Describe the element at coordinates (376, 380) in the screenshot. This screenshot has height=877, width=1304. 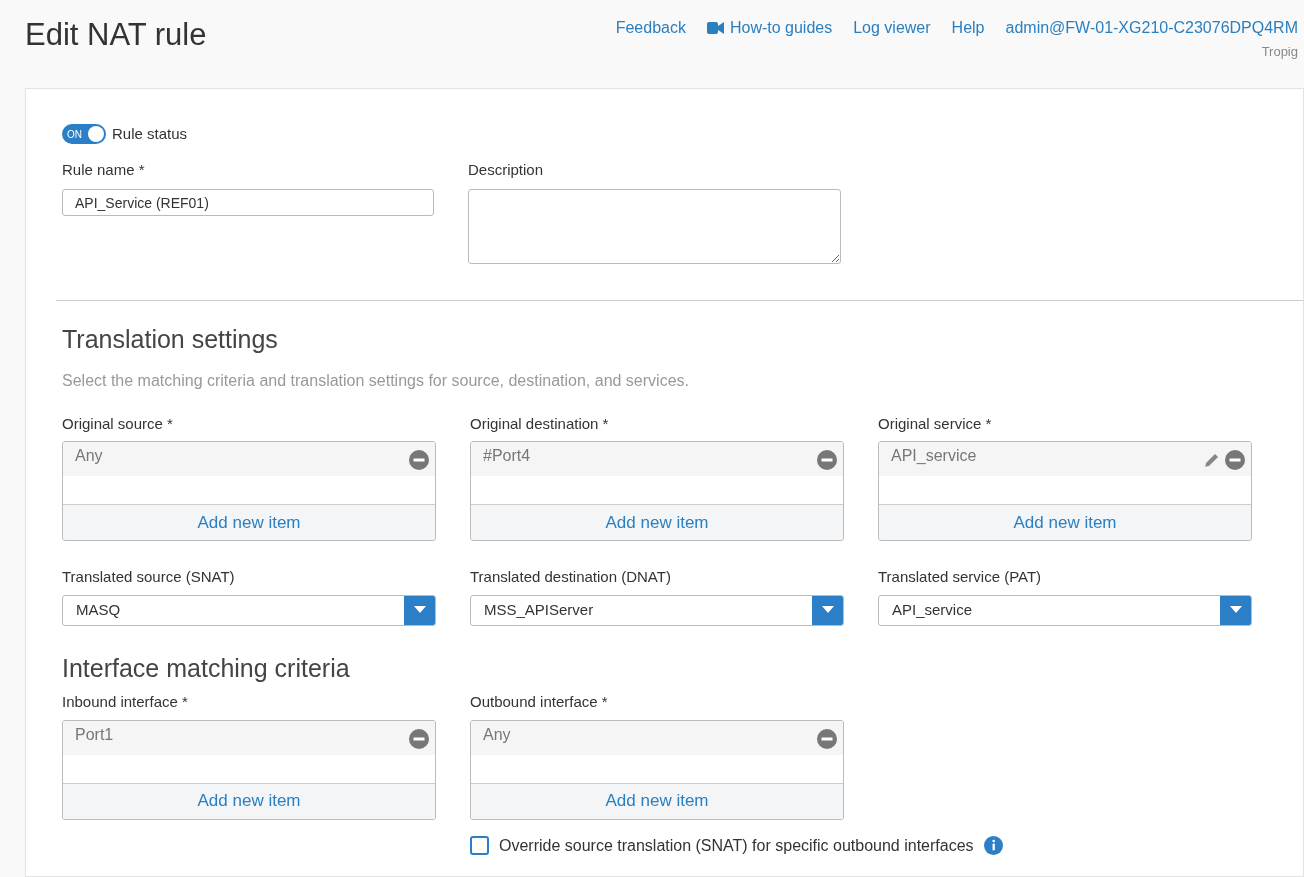
I see `section-description: Select the matching criteria and translation settings for source, destination, and services.` at that location.